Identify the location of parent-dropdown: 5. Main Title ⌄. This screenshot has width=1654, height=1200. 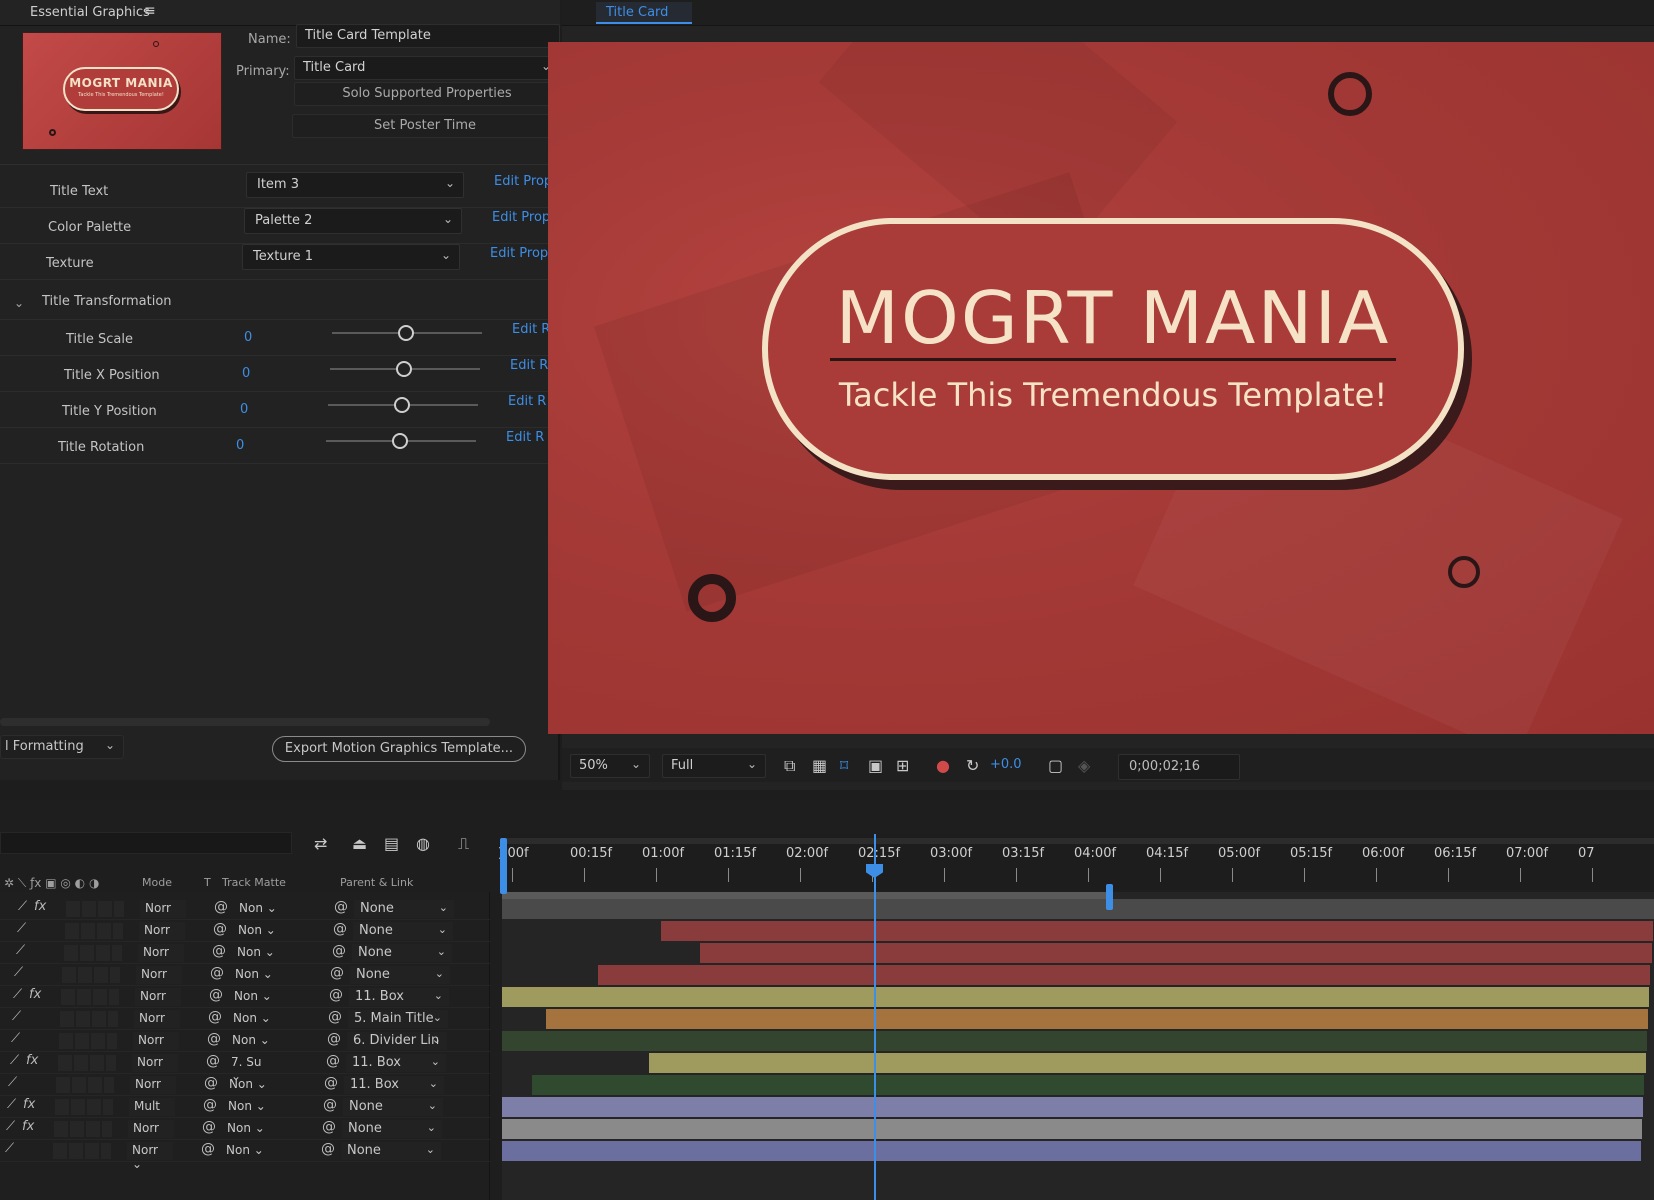
(398, 1019).